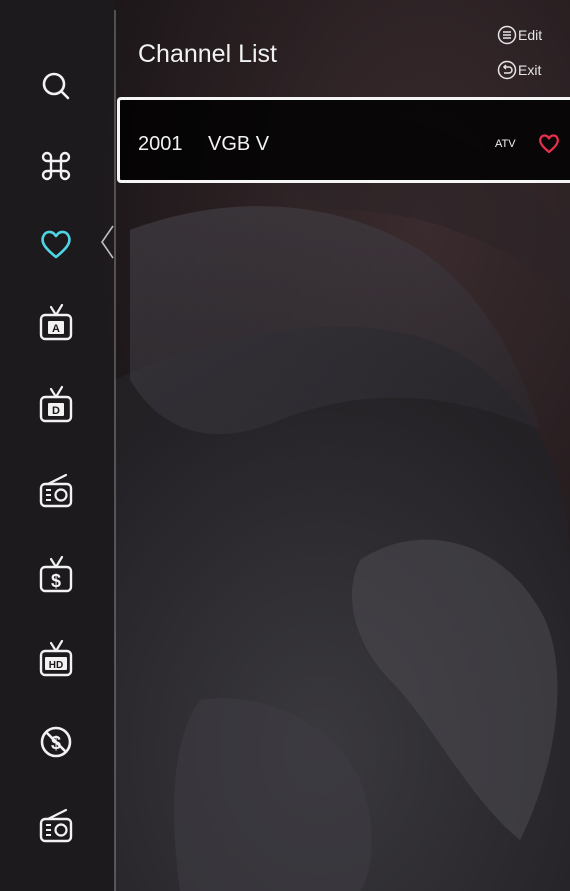 This screenshot has height=891, width=570. Describe the element at coordinates (507, 70) in the screenshot. I see `back-icon` at that location.